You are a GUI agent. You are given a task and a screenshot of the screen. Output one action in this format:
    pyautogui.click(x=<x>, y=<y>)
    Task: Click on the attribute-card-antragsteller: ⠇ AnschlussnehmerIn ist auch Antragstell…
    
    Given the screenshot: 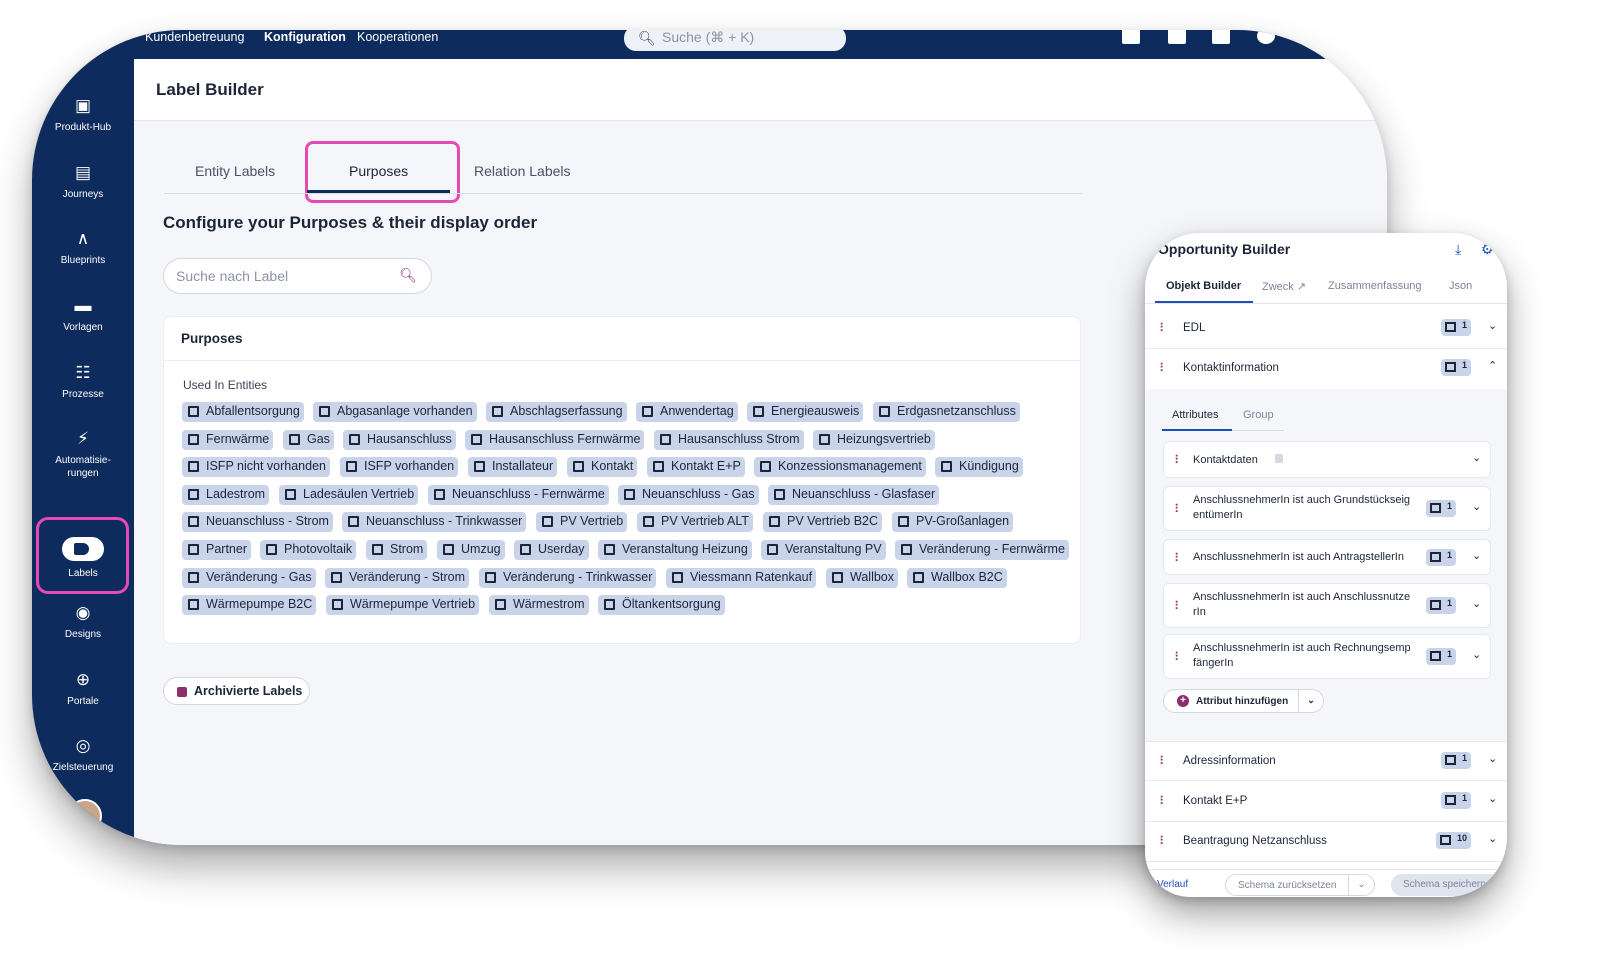 What is the action you would take?
    pyautogui.click(x=1327, y=557)
    